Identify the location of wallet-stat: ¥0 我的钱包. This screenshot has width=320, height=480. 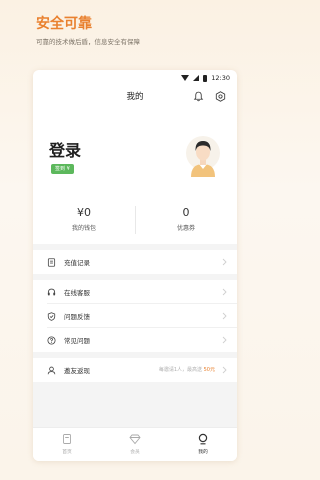
(84, 219).